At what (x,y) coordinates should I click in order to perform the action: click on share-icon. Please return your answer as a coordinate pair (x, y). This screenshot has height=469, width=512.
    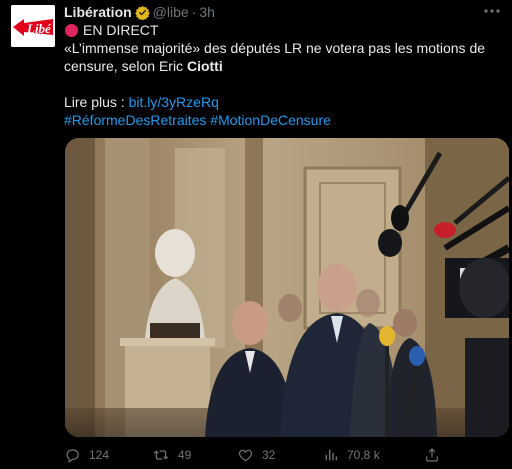
    Looking at the image, I should click on (432, 455).